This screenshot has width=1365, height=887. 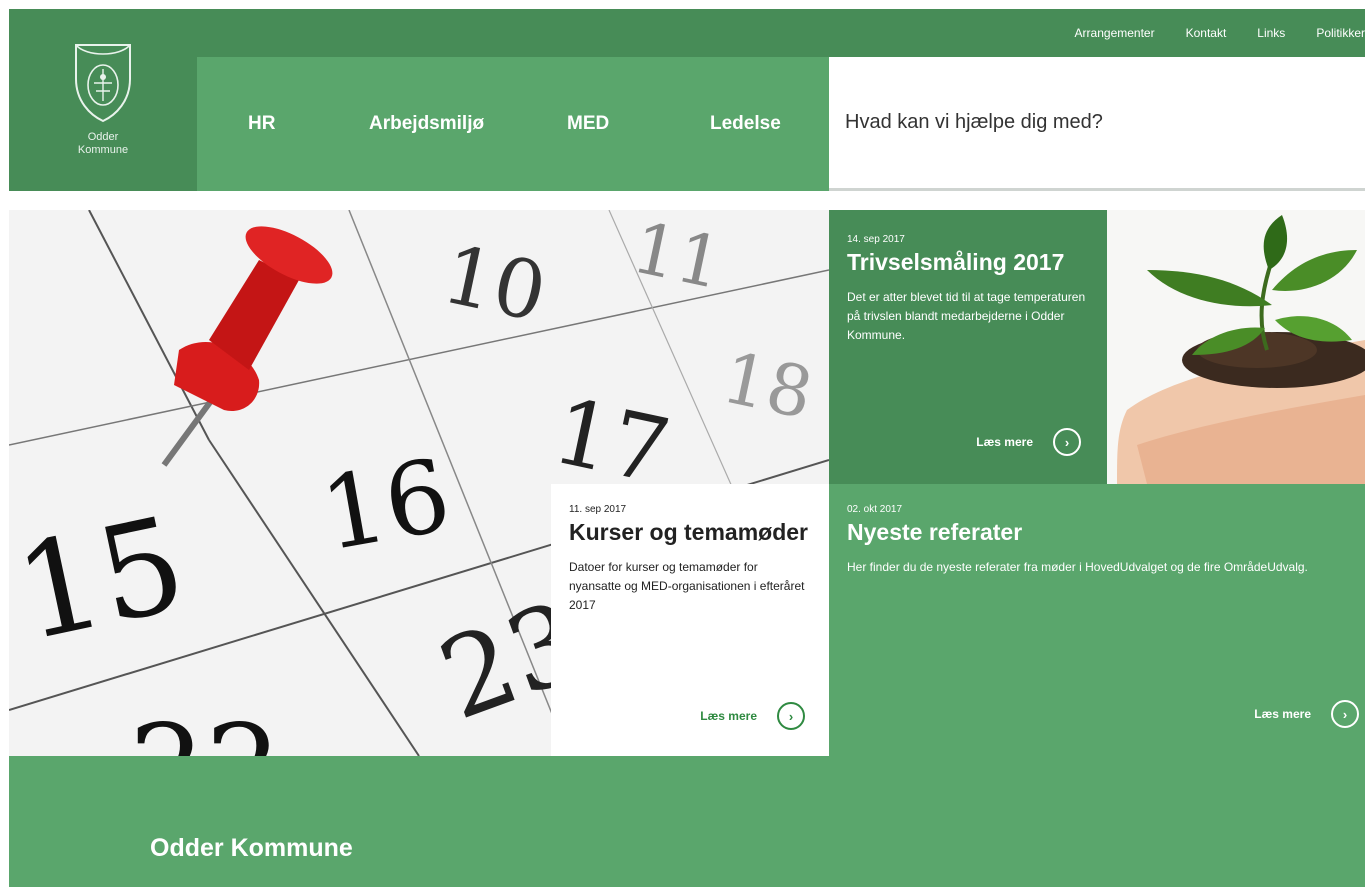 I want to click on logo-line-2: Kommune, so click(x=103, y=150).